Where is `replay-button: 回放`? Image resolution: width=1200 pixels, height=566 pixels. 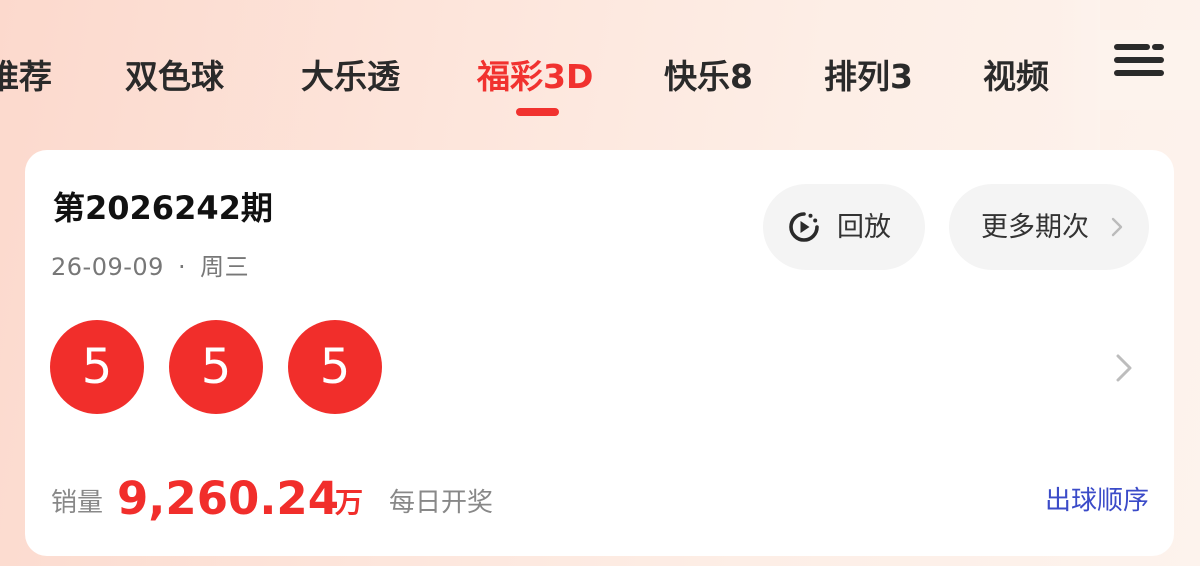
replay-button: 回放 is located at coordinates (844, 227).